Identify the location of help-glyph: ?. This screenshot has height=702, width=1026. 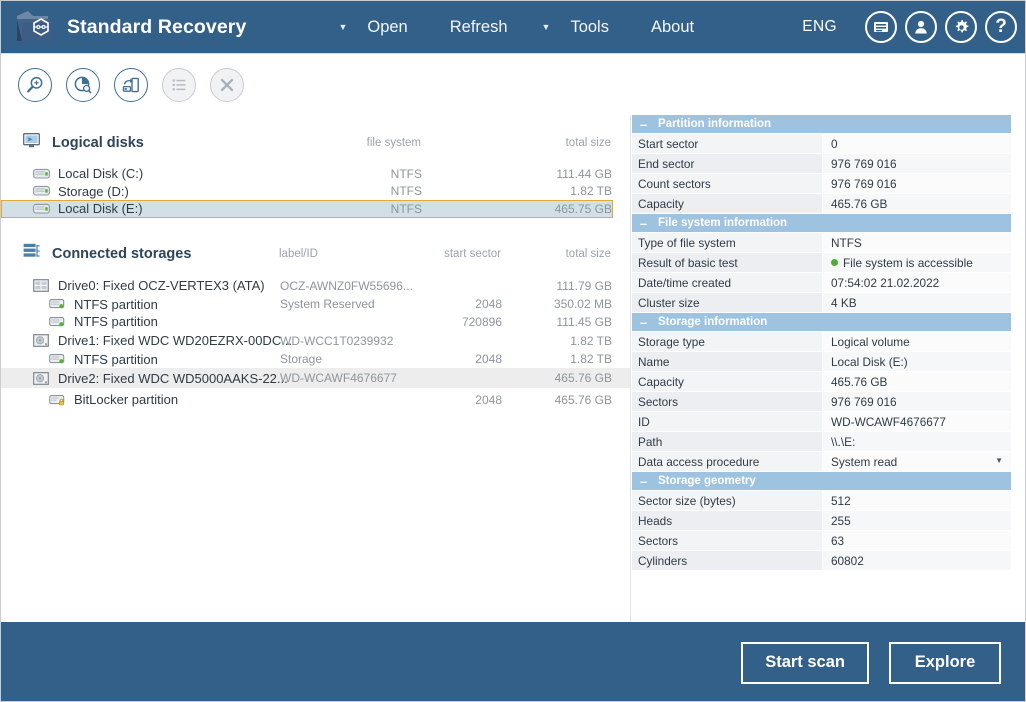
(1001, 26).